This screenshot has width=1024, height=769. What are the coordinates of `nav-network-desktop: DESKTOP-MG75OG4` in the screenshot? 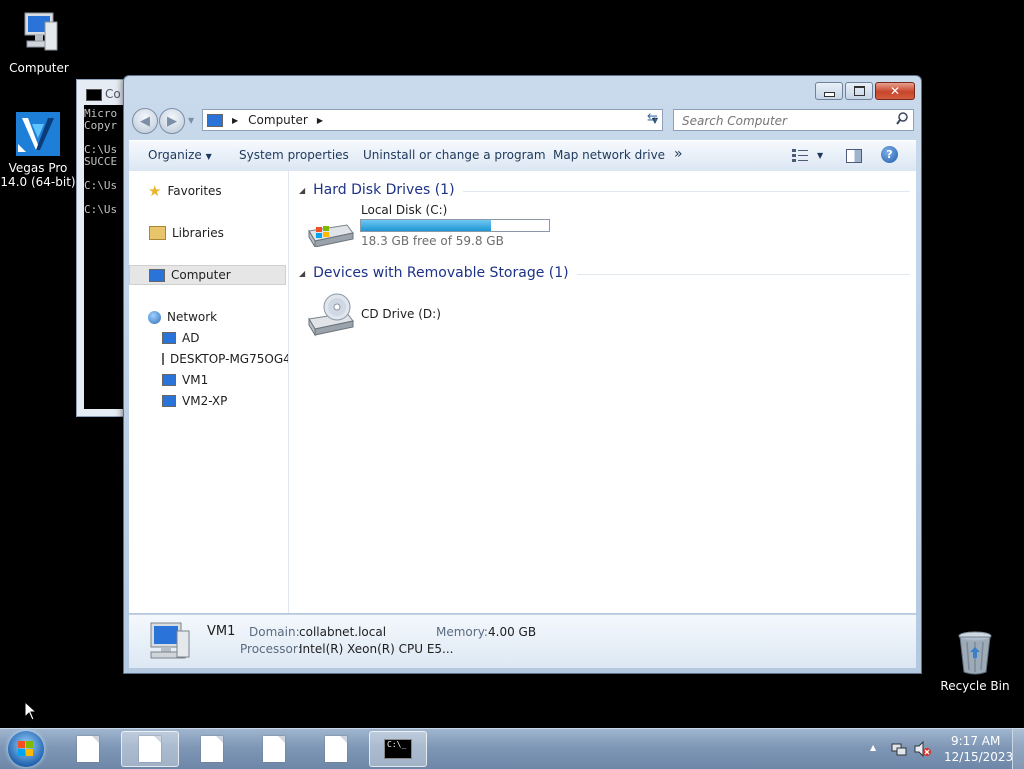 It's located at (208, 359).